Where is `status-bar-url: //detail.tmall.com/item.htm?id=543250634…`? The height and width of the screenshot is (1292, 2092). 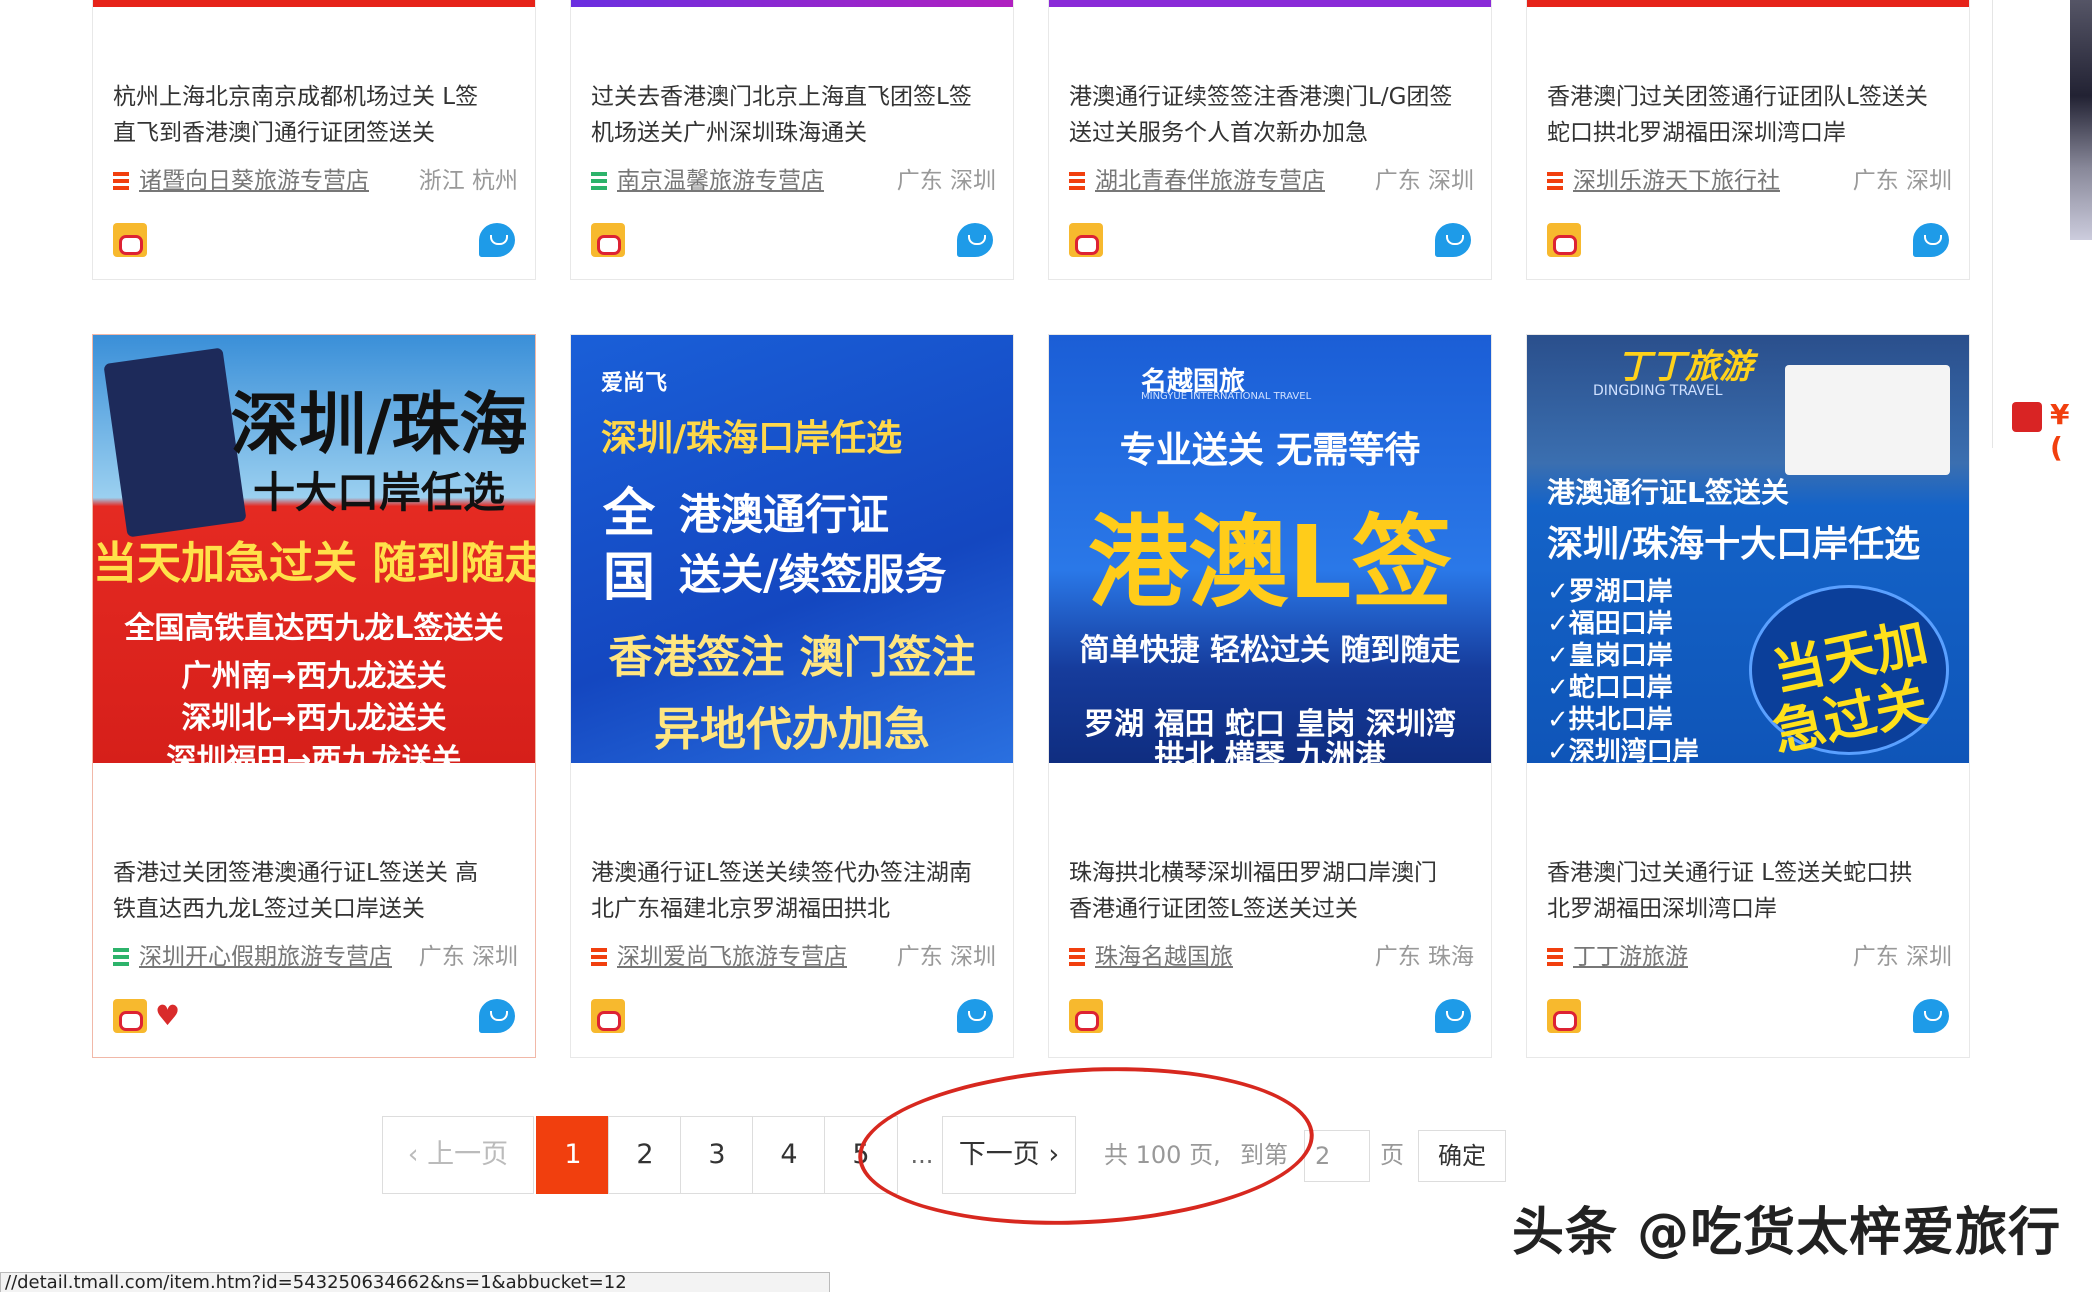
status-bar-url: //detail.tmall.com/item.htm?id=543250634… is located at coordinates (415, 1282).